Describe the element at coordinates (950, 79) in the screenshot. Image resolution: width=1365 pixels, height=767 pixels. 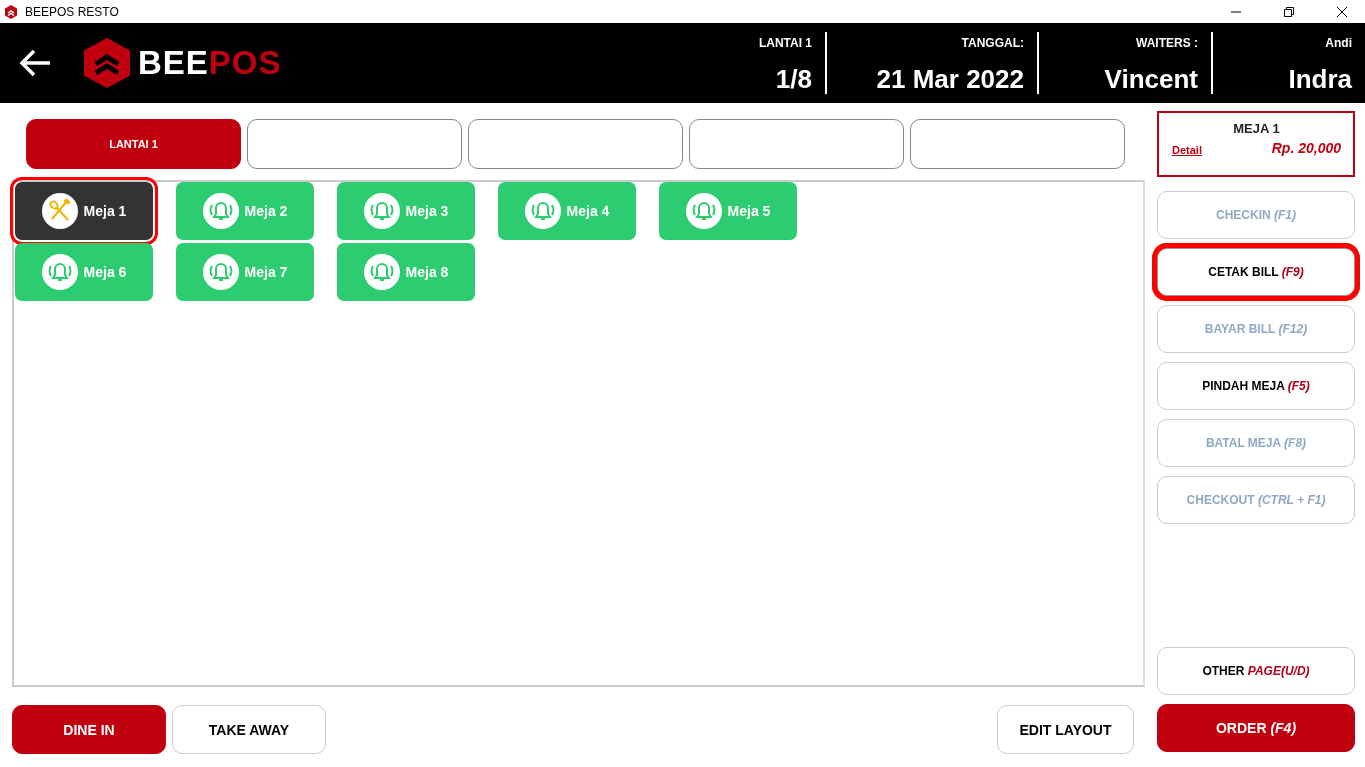
I see `info-value: 21 Mar 2022` at that location.